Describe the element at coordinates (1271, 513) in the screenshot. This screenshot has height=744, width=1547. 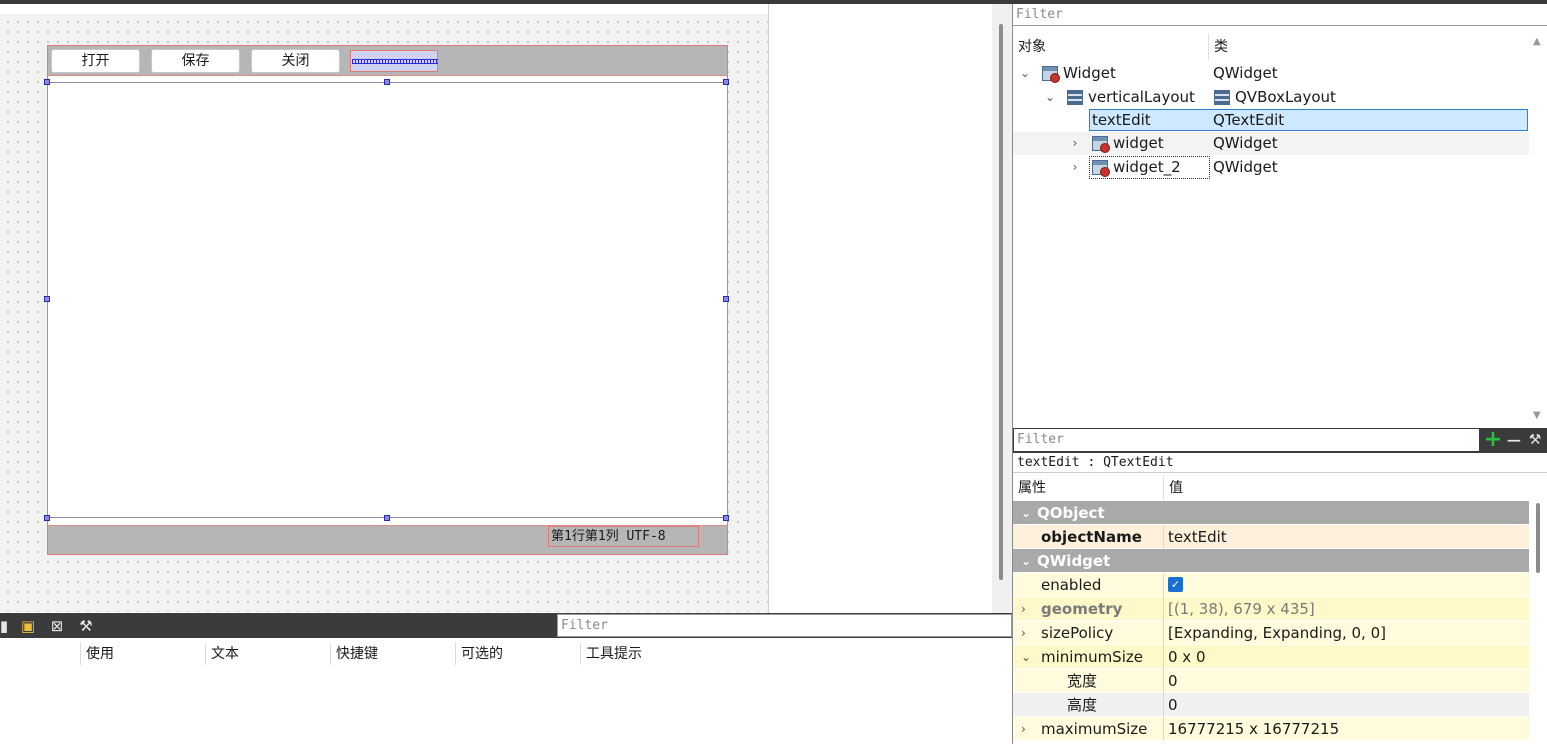
I see `group-qobject: ⌄ QObject` at that location.